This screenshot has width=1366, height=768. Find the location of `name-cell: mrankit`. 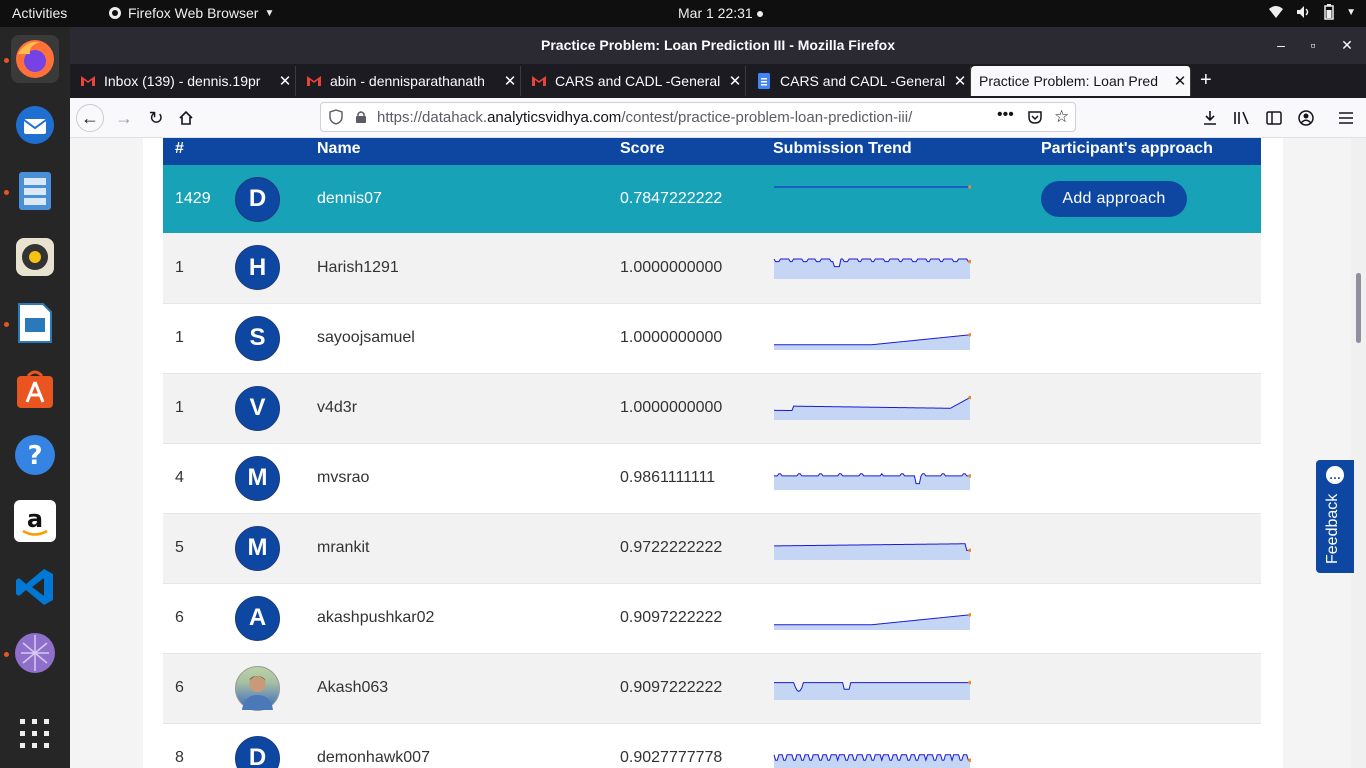

name-cell: mrankit is located at coordinates (468, 548).